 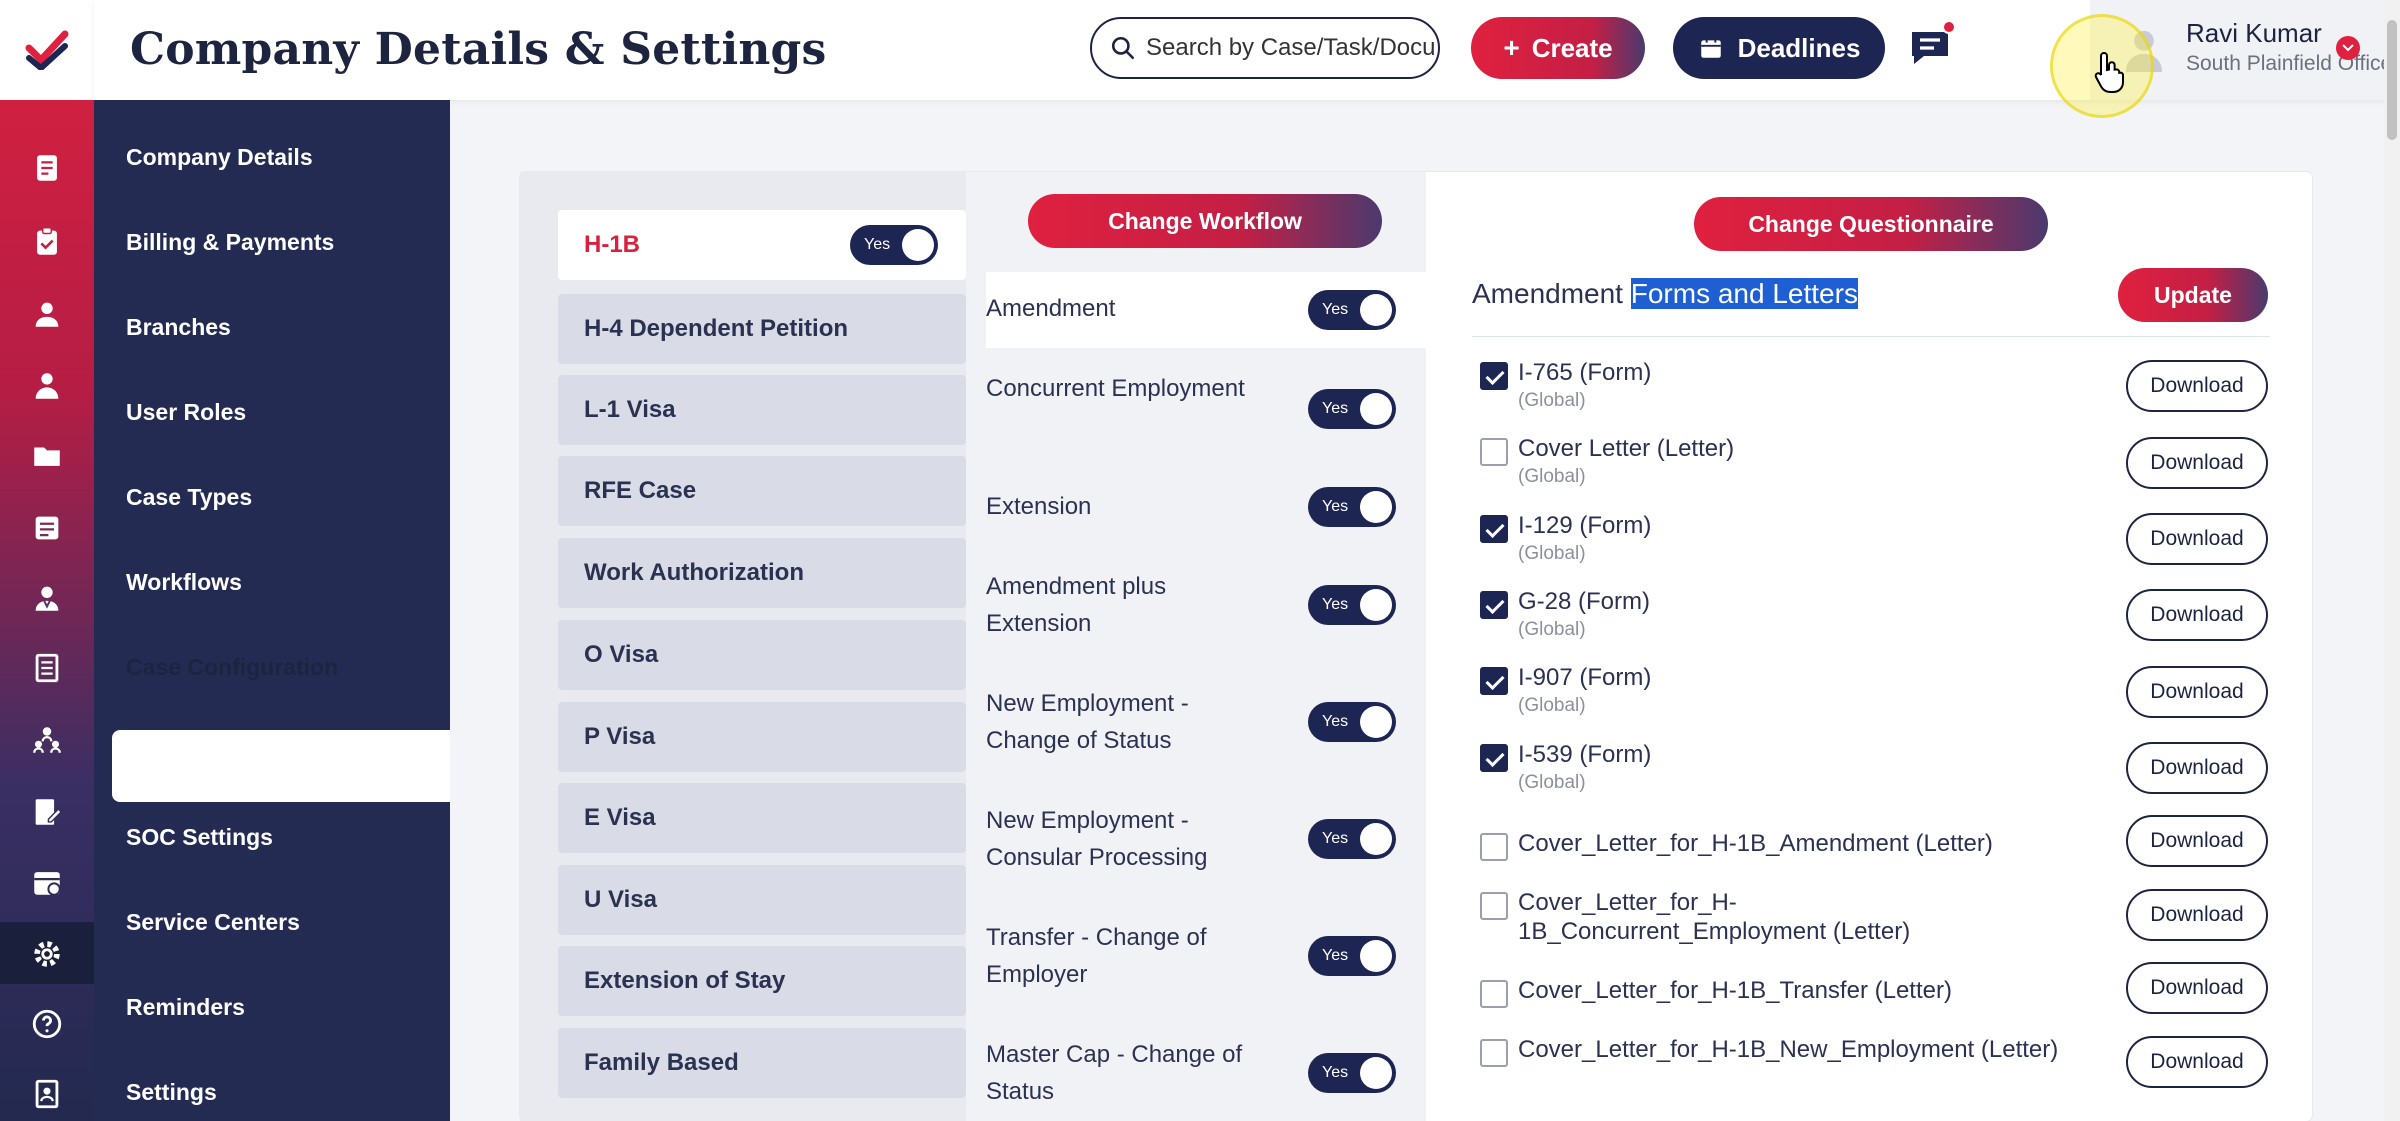 What do you see at coordinates (762, 655) in the screenshot?
I see `case-type-item: O Visa` at bounding box center [762, 655].